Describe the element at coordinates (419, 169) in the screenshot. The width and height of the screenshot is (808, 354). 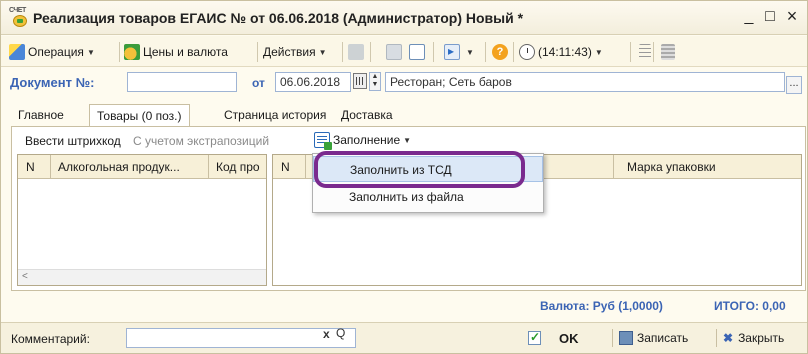
I see `highlight-annotation` at that location.